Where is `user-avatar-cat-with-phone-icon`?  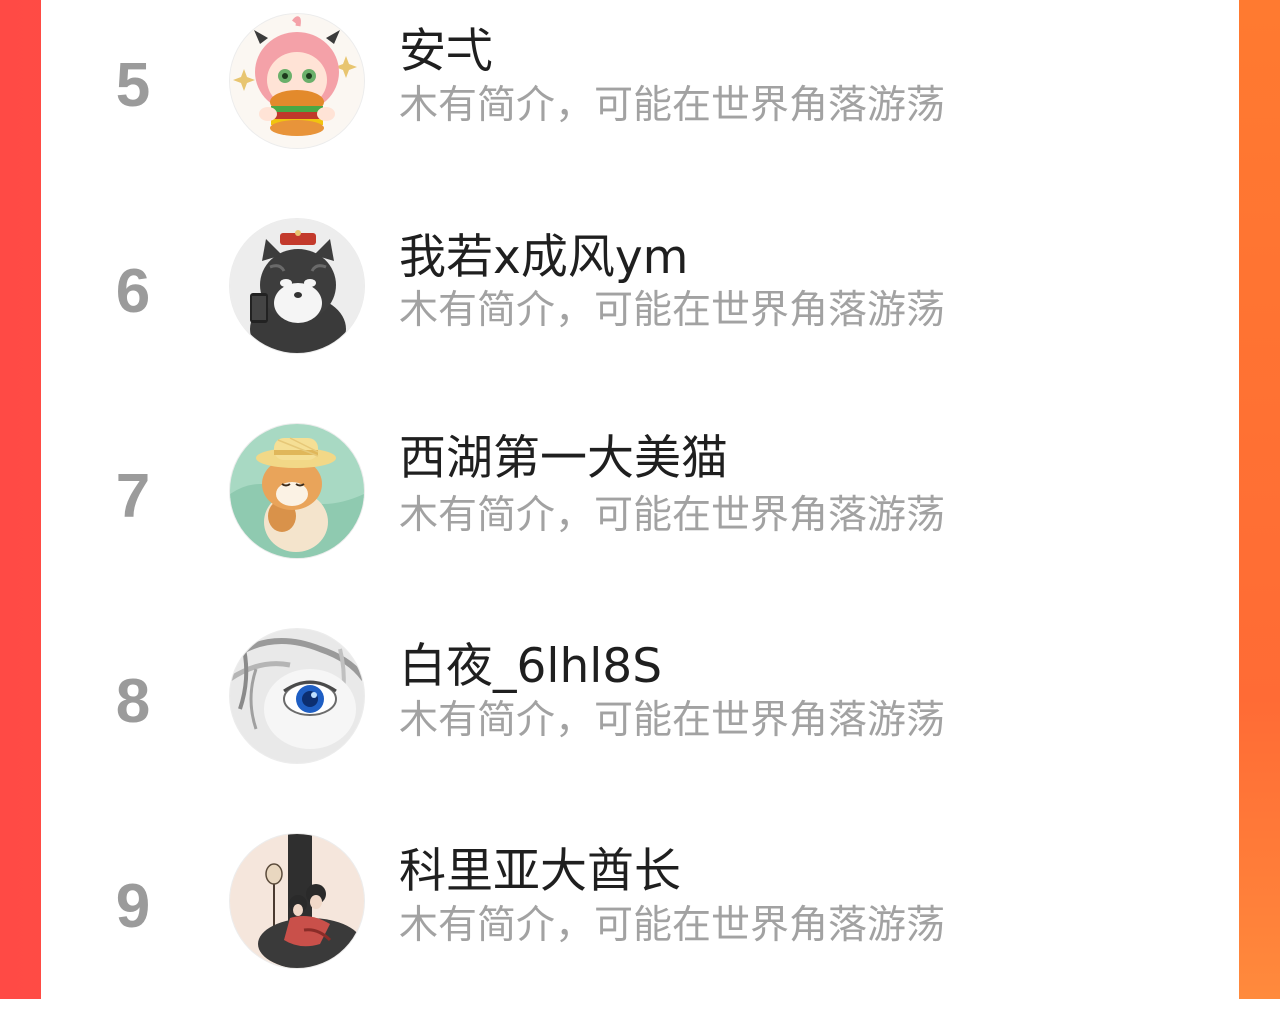 user-avatar-cat-with-phone-icon is located at coordinates (297, 286).